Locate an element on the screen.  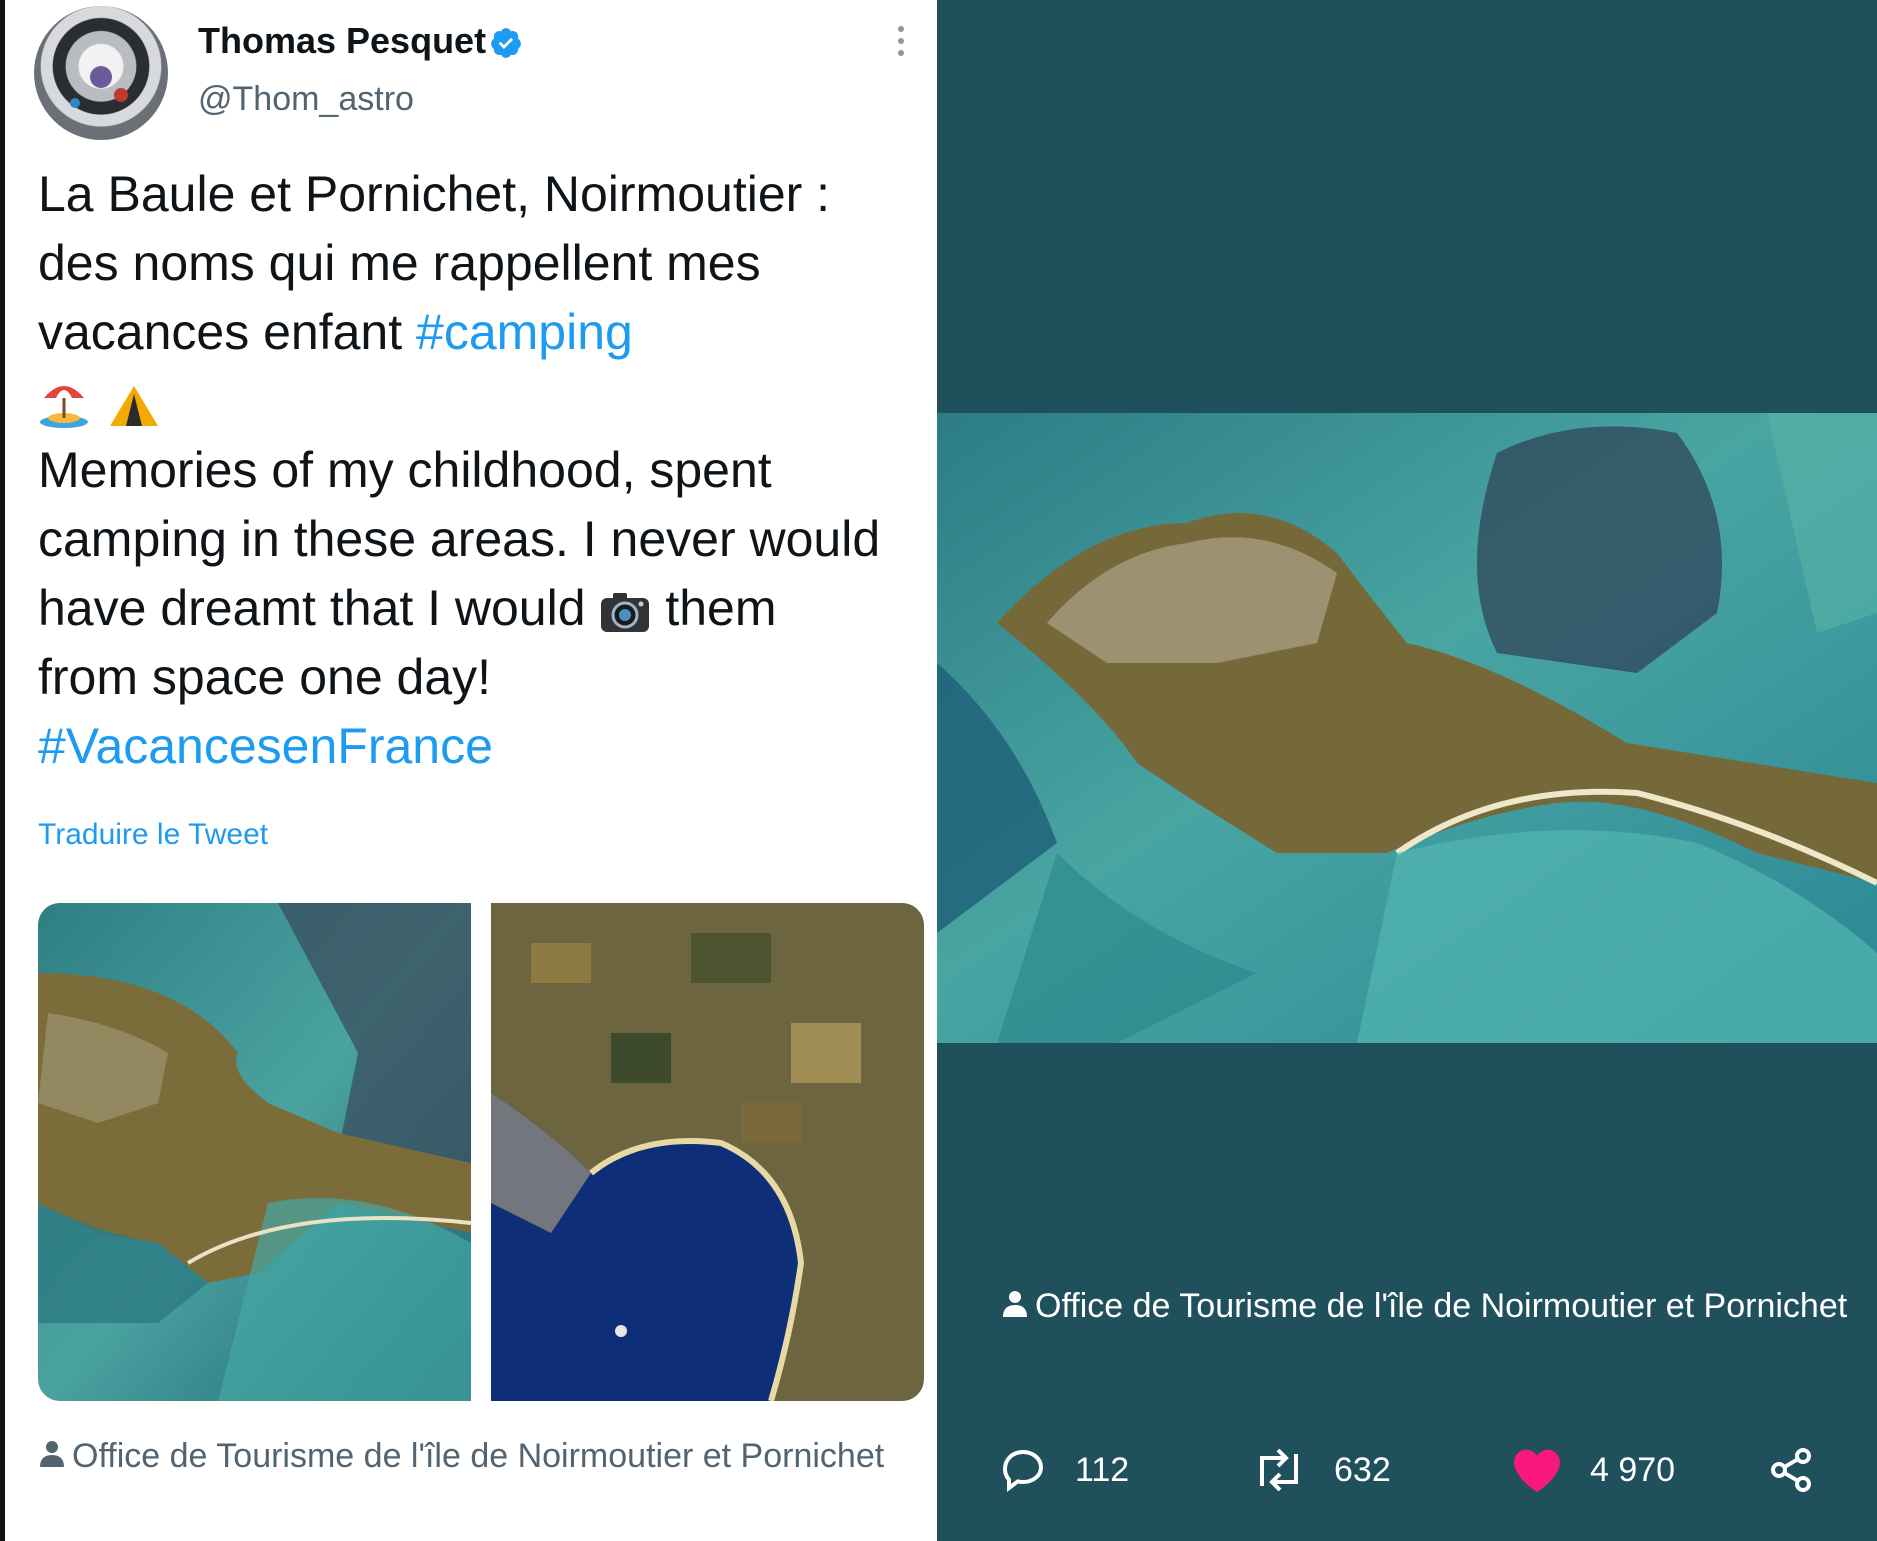
tweet-text-line: Memories of my childhood, spent is located at coordinates (405, 470).